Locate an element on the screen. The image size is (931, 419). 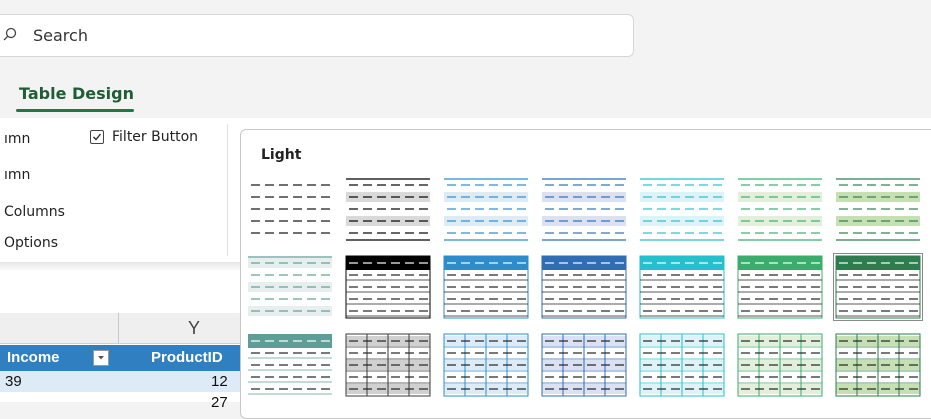
table-row is located at coordinates (120, 381).